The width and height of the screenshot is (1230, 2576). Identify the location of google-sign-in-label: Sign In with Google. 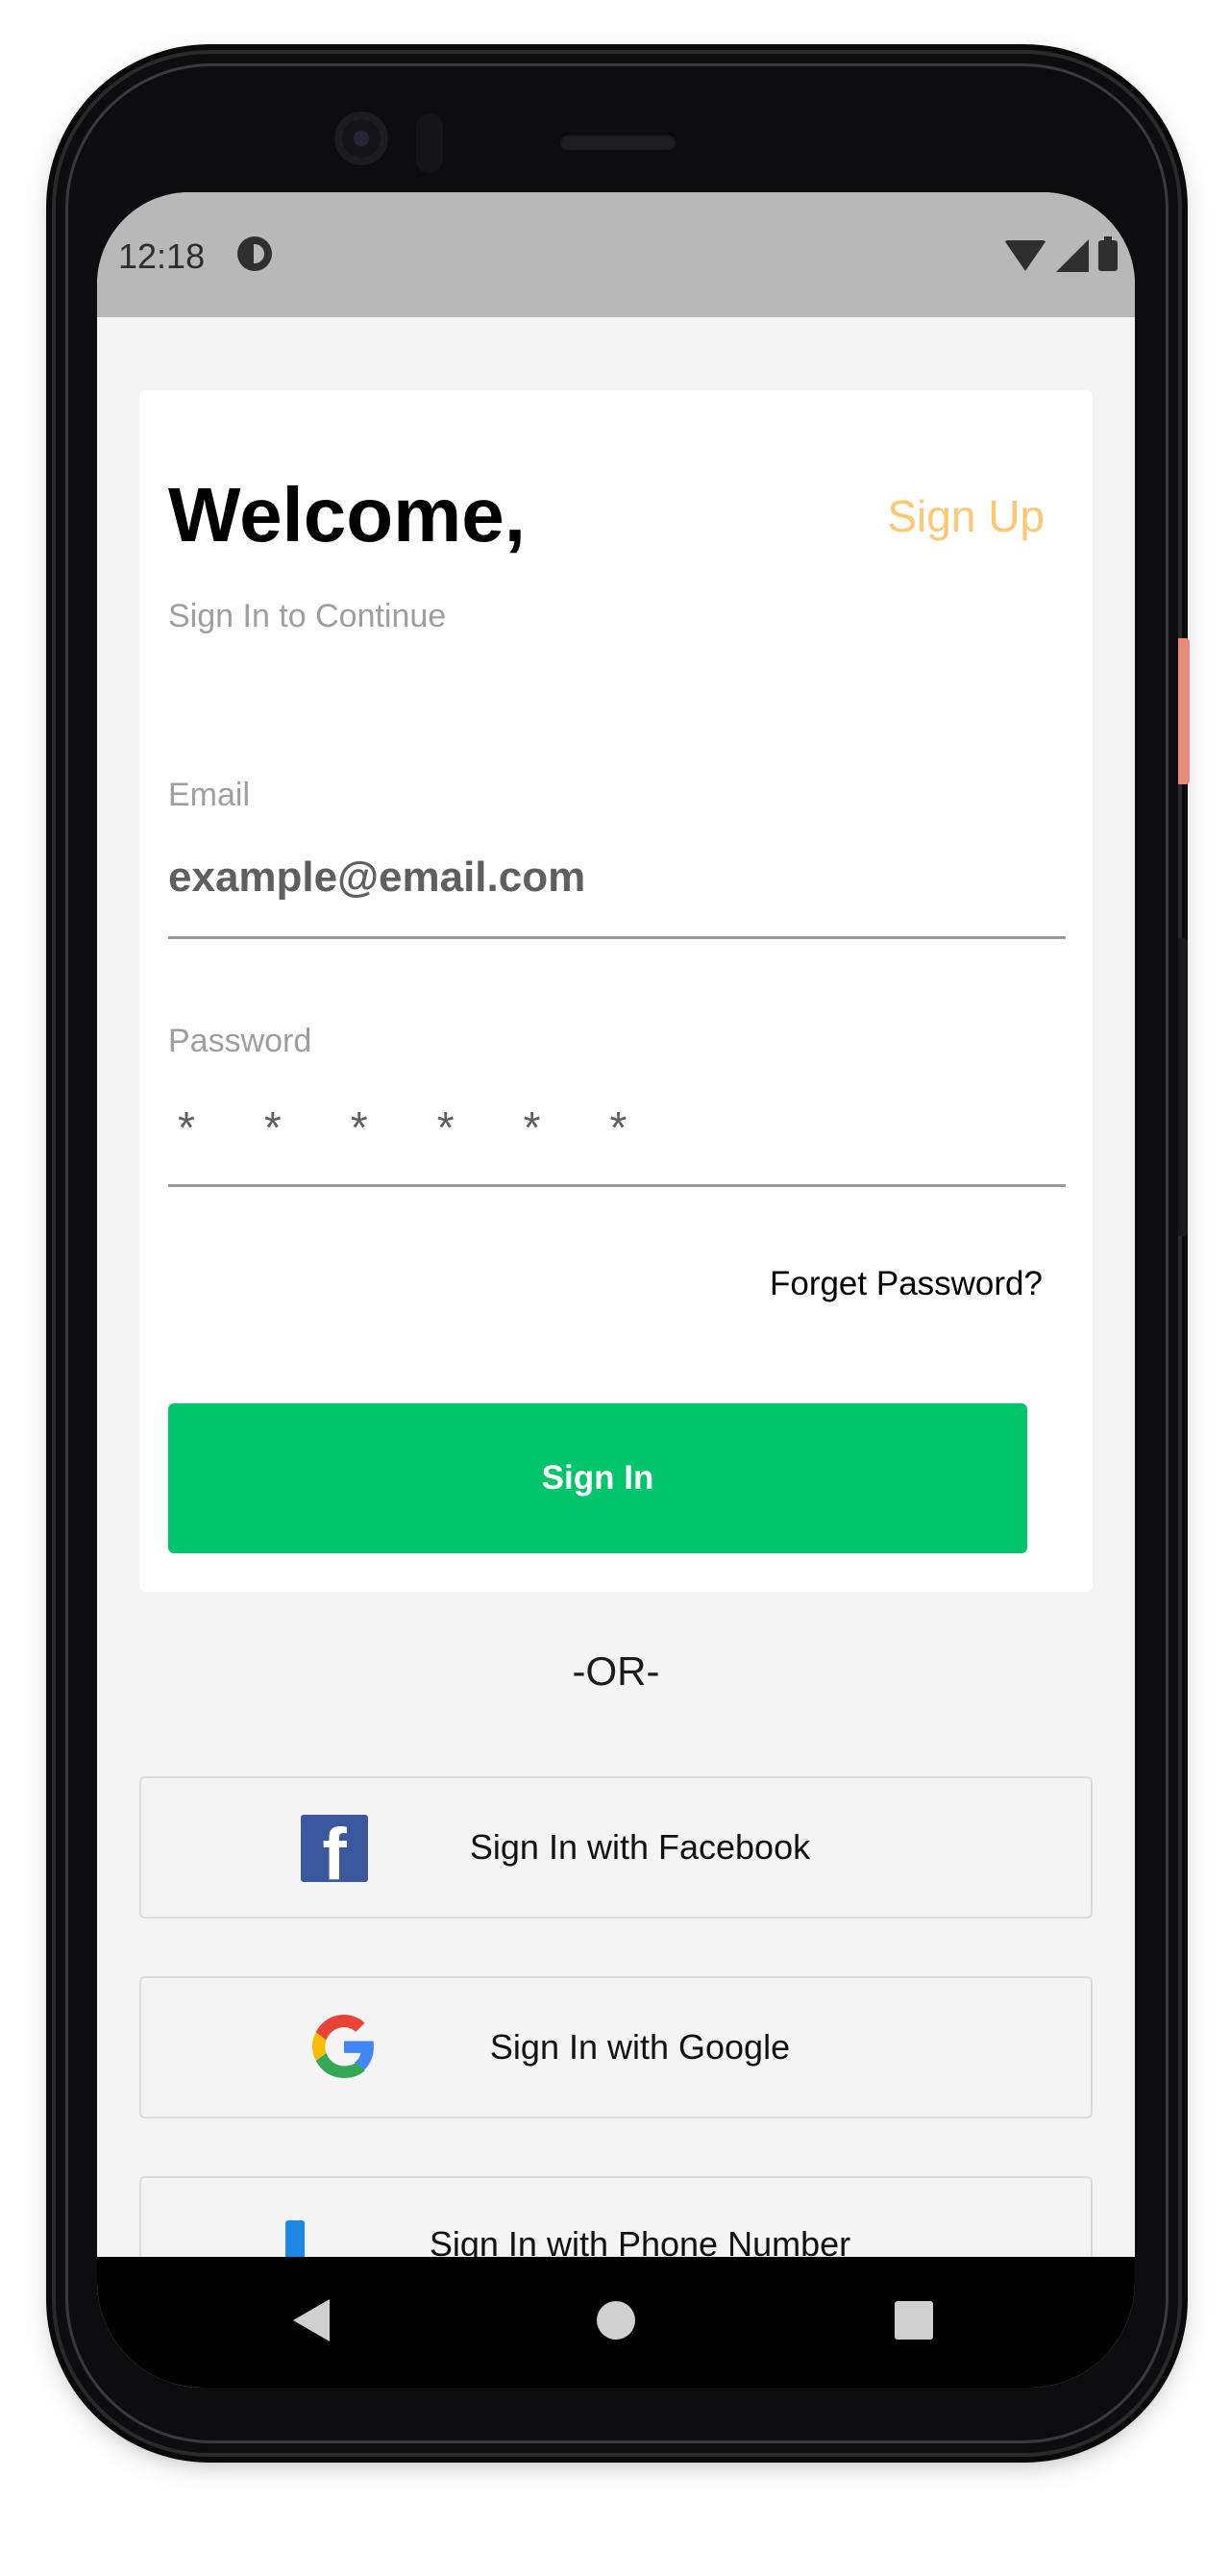
(640, 2047).